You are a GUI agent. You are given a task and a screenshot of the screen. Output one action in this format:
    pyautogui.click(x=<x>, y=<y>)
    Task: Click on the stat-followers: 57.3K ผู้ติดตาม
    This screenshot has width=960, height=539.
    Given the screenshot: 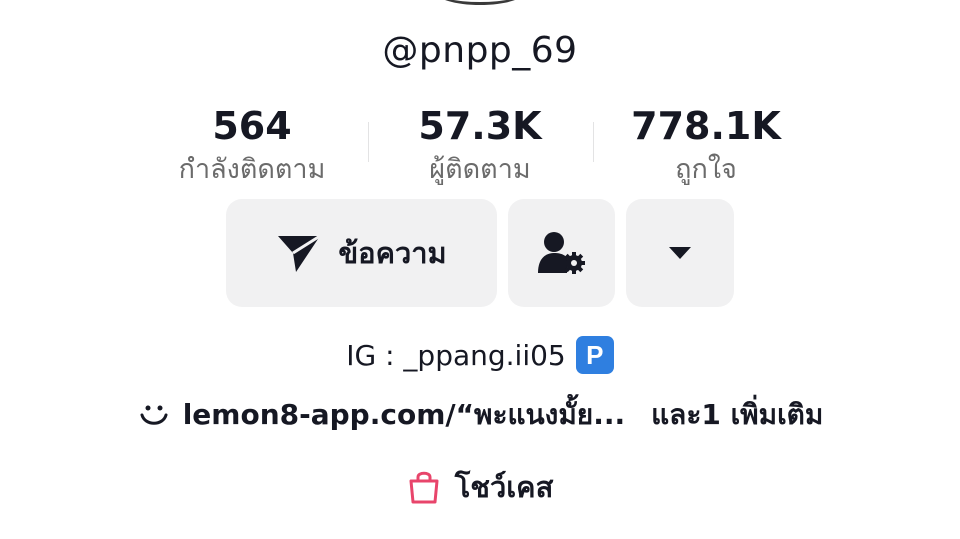 What is the action you would take?
    pyautogui.click(x=480, y=147)
    